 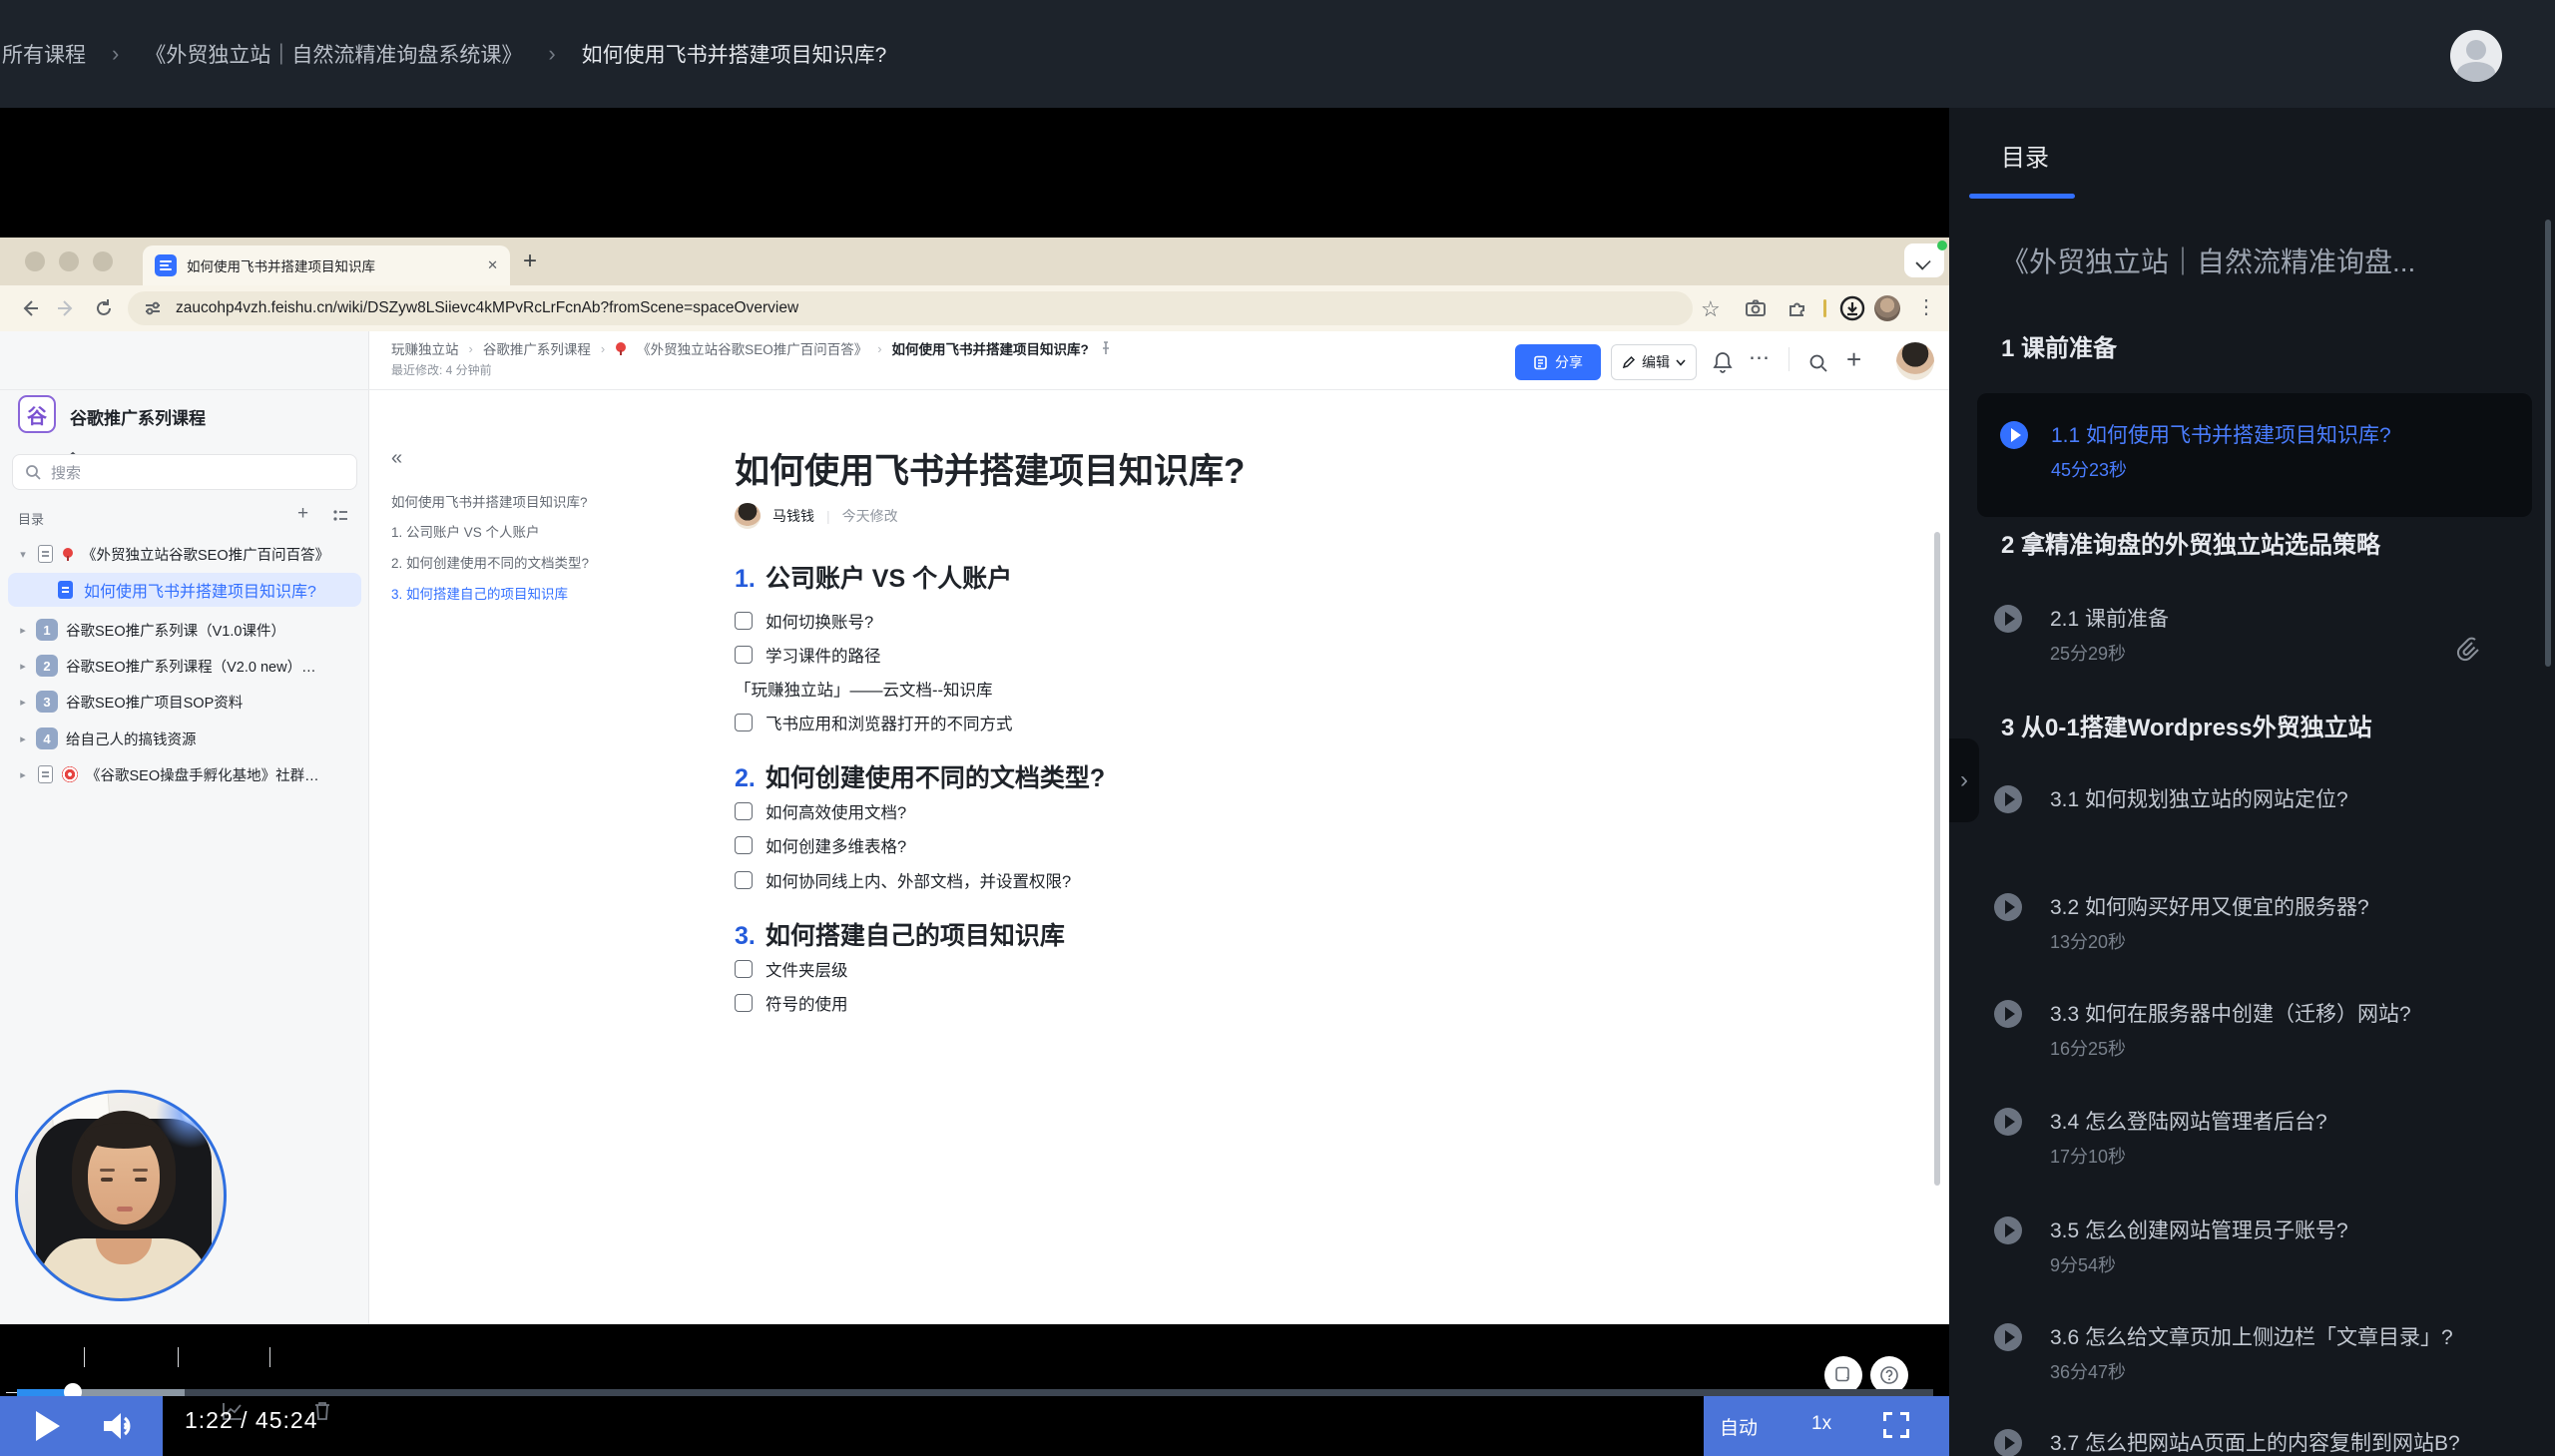 What do you see at coordinates (1654, 362) in the screenshot?
I see `edit-button: 编辑` at bounding box center [1654, 362].